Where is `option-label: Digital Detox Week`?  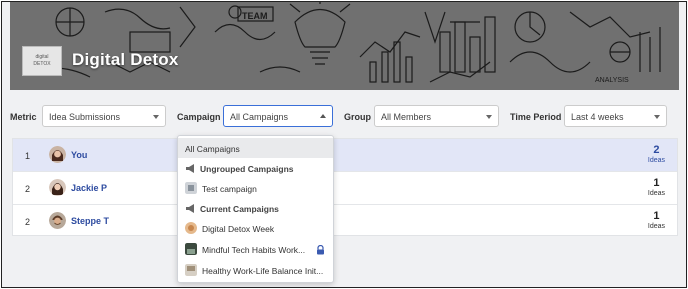
option-label: Digital Detox Week is located at coordinates (238, 229).